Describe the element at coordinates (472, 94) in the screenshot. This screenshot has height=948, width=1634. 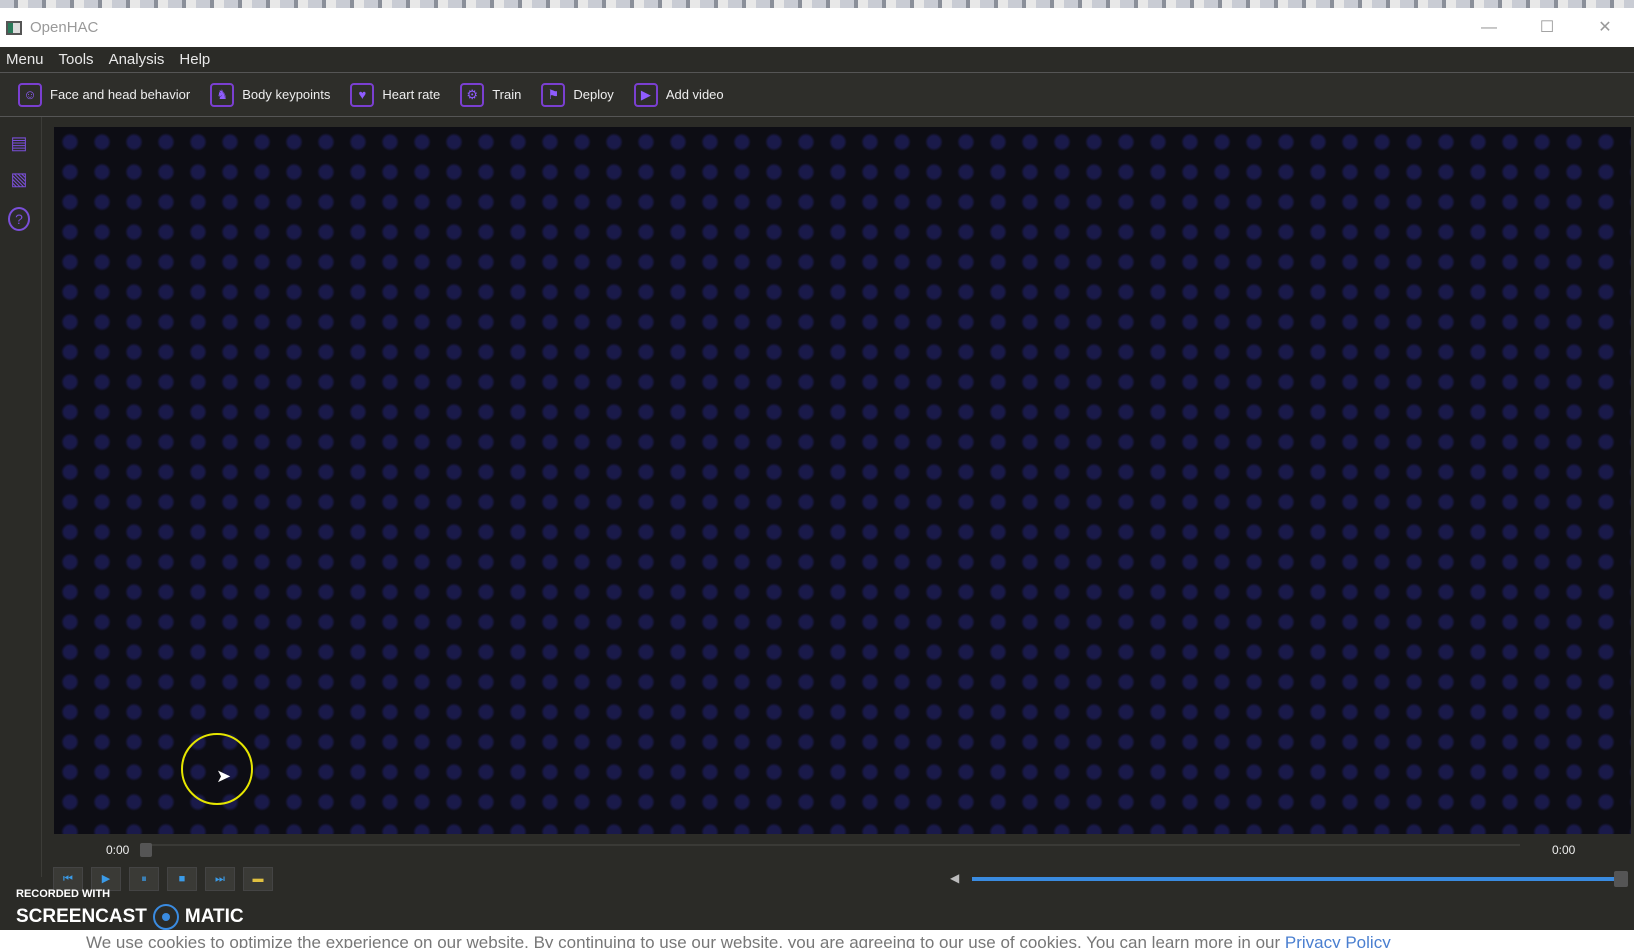
I see `train-icon: ⚙` at that location.